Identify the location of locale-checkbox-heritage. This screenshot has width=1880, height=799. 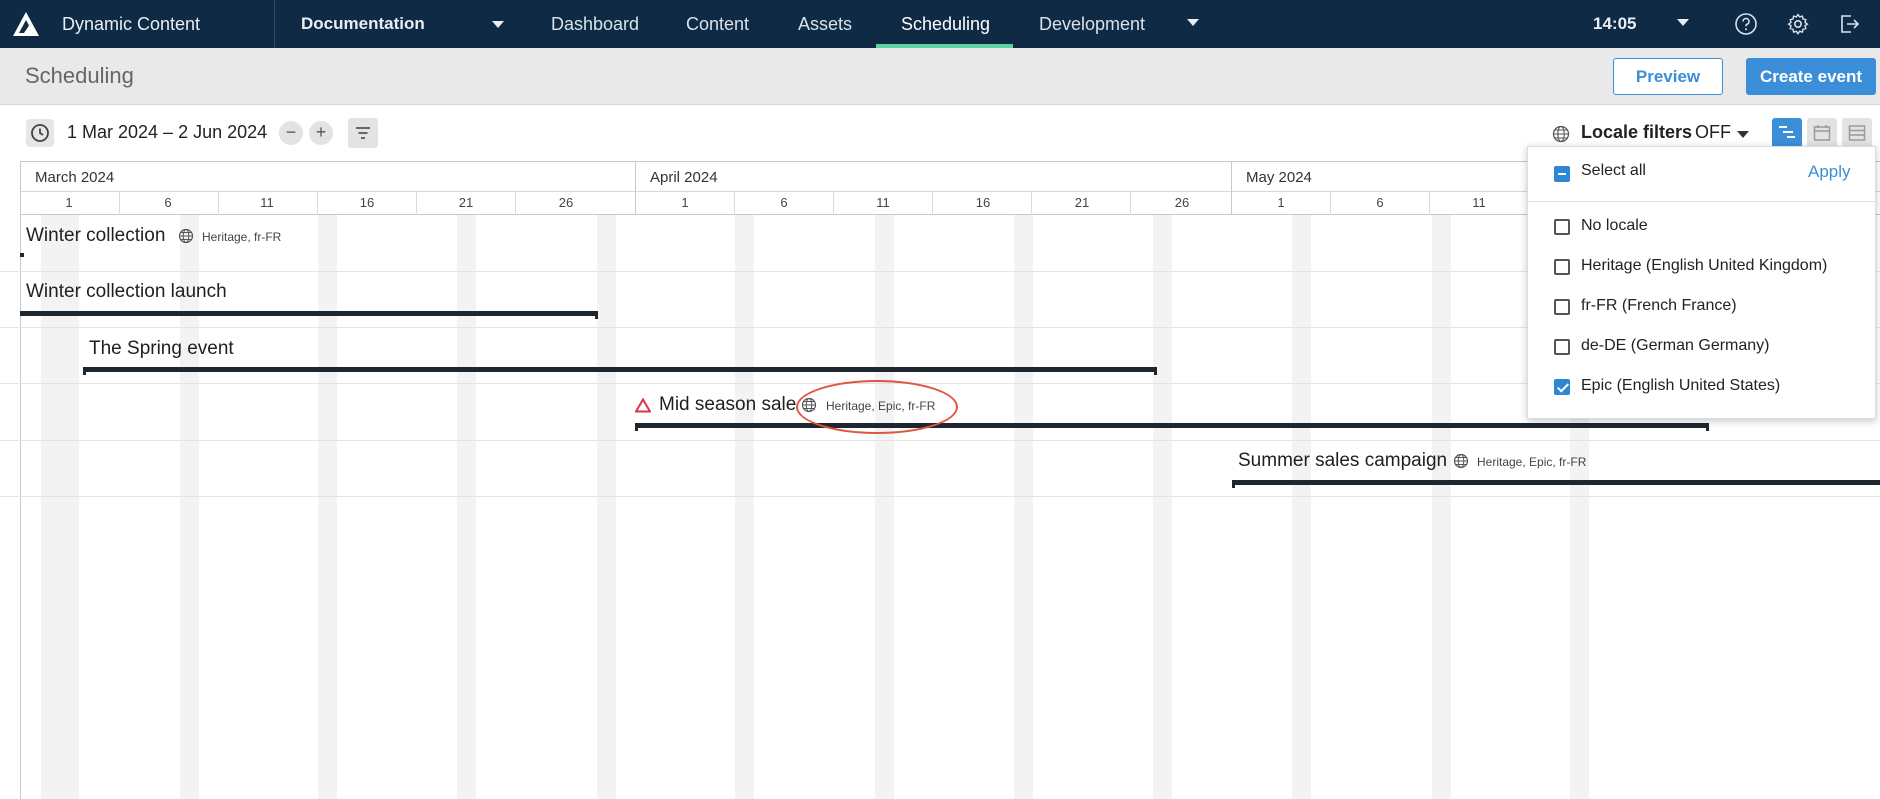
(1562, 267).